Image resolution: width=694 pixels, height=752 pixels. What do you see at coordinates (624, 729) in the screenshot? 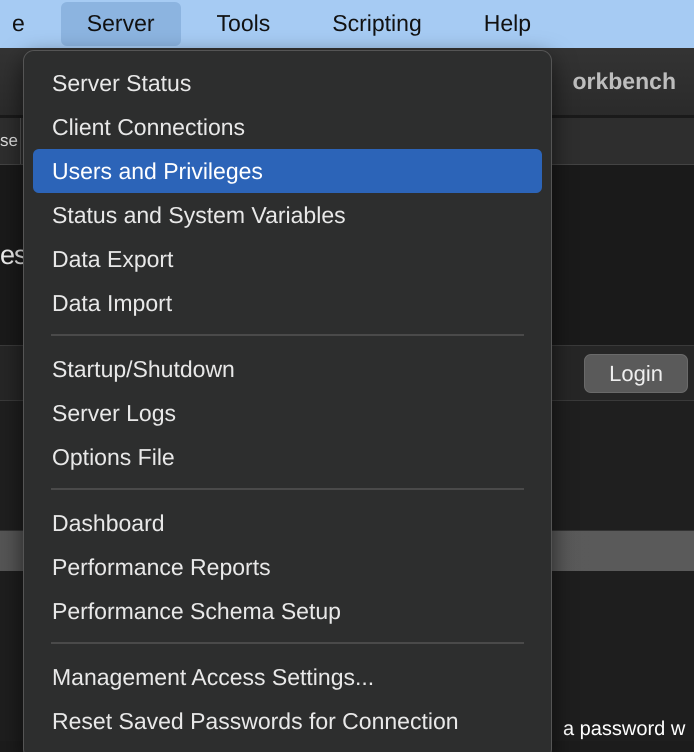
I see `description-text: a password w` at bounding box center [624, 729].